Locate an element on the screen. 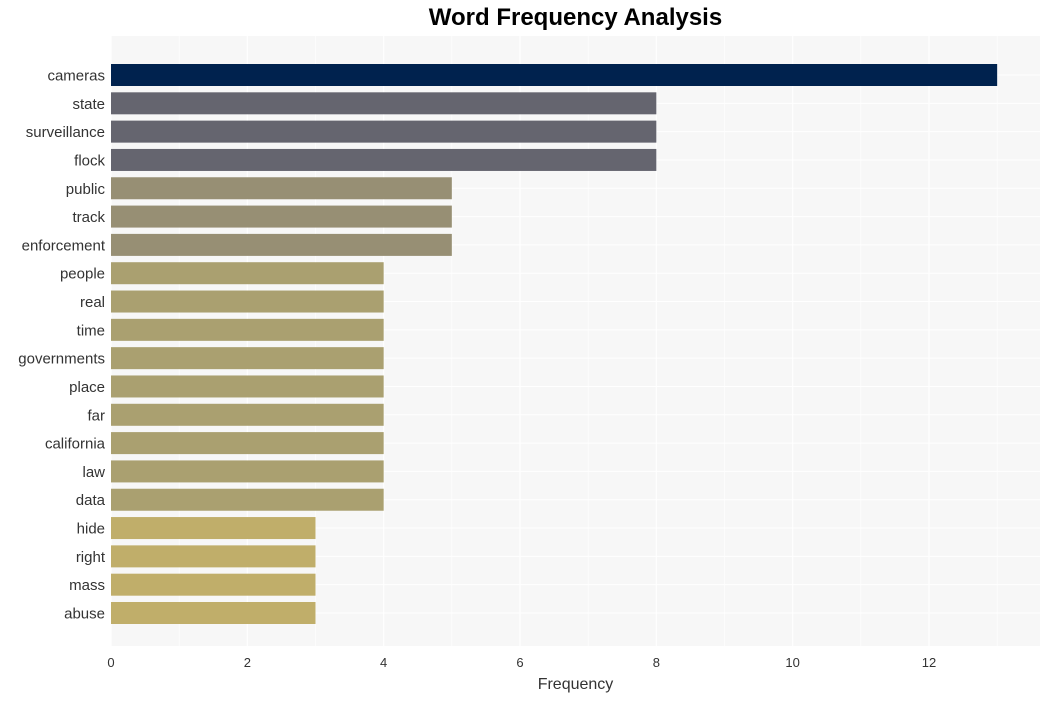 This screenshot has height=701, width=1051. bar-mass is located at coordinates (213, 584).